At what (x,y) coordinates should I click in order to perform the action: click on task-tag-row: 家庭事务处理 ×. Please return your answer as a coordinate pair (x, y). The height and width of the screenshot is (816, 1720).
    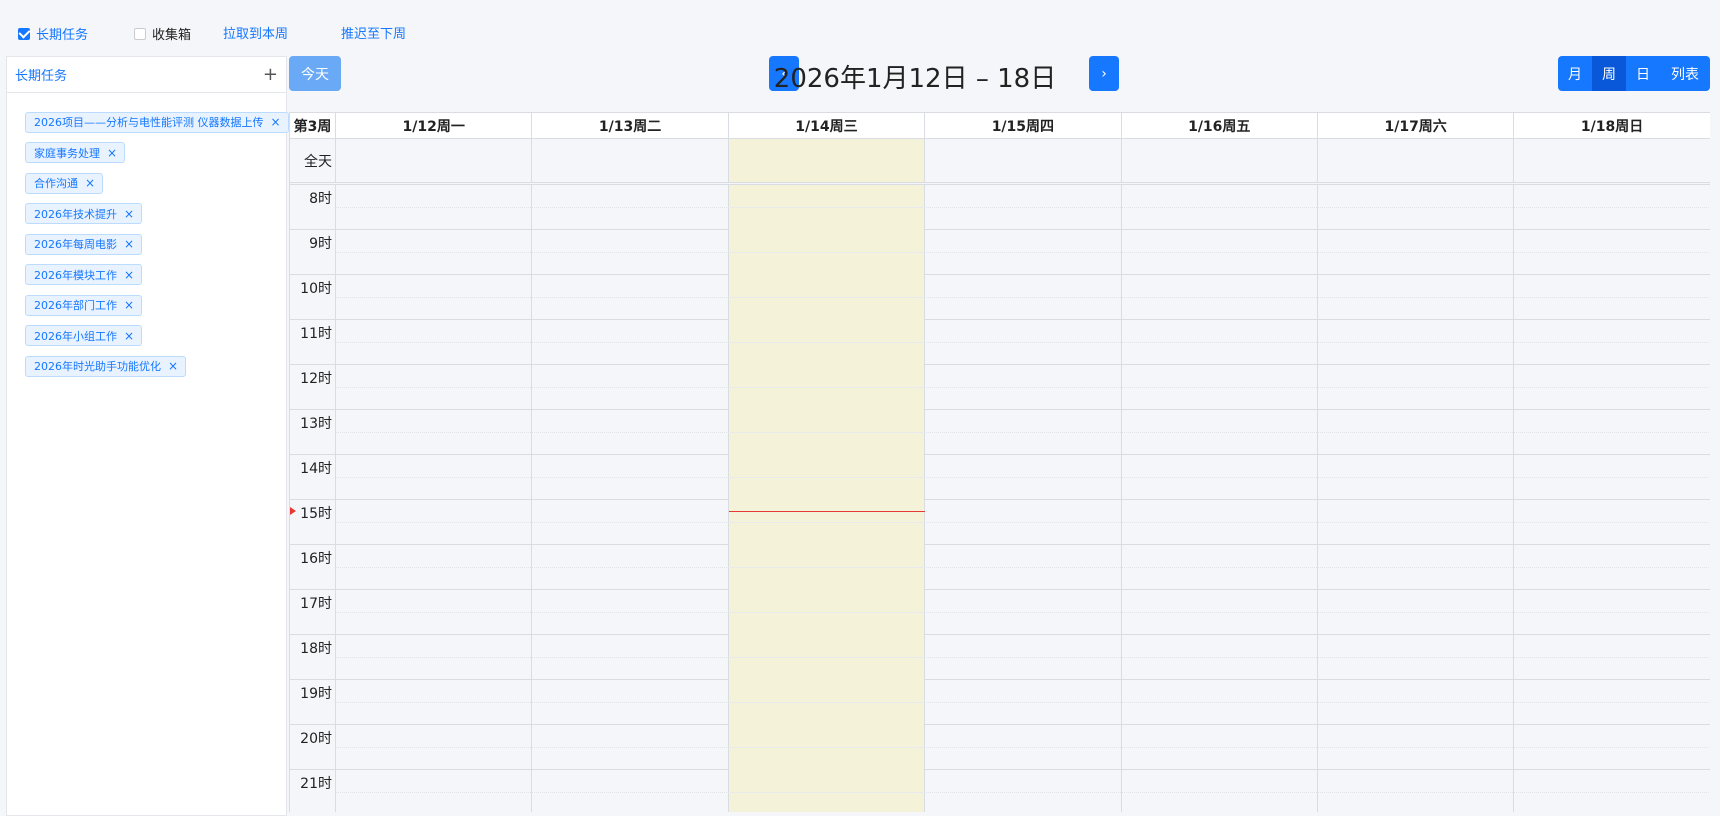
    Looking at the image, I should click on (155, 157).